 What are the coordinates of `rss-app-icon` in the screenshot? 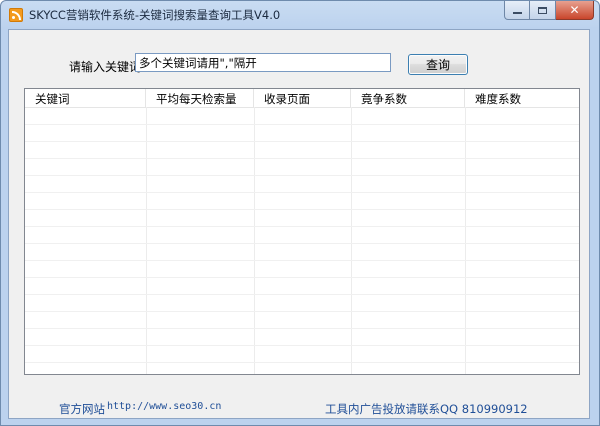 It's located at (16, 15).